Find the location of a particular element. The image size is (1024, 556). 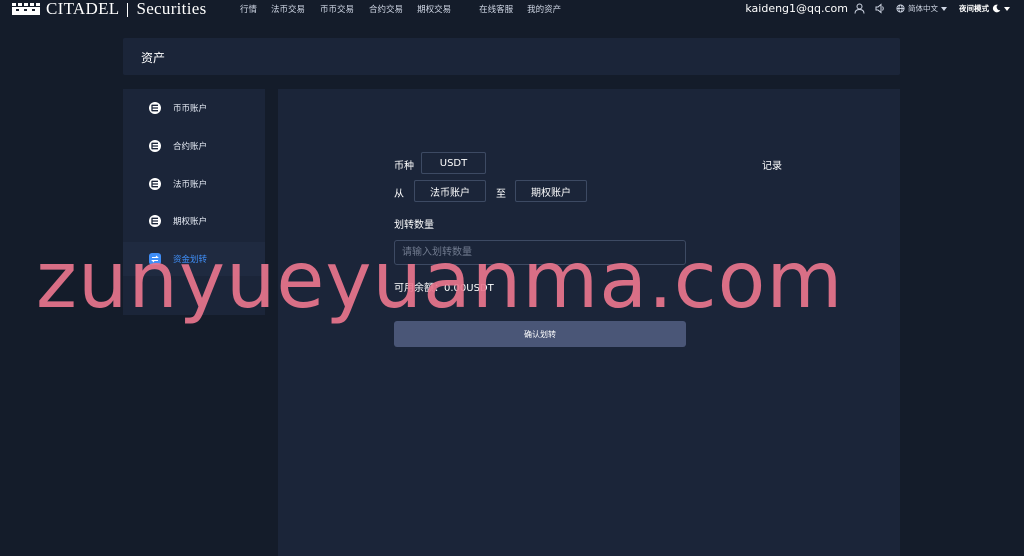

from-account-select: 法币账户 is located at coordinates (450, 191).